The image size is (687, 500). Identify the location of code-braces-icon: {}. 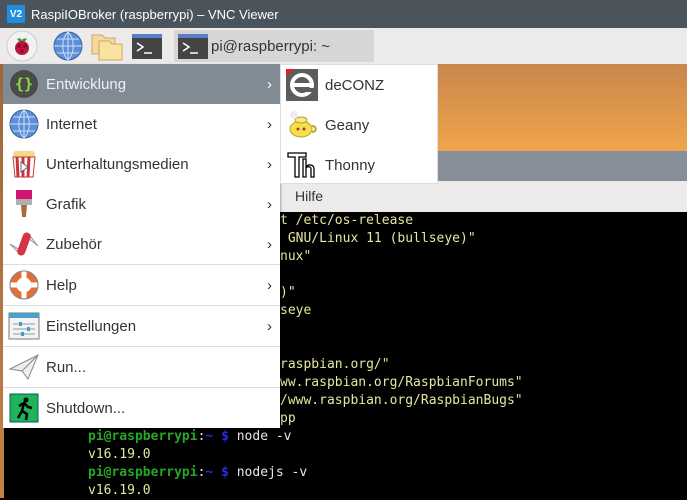
(24, 84).